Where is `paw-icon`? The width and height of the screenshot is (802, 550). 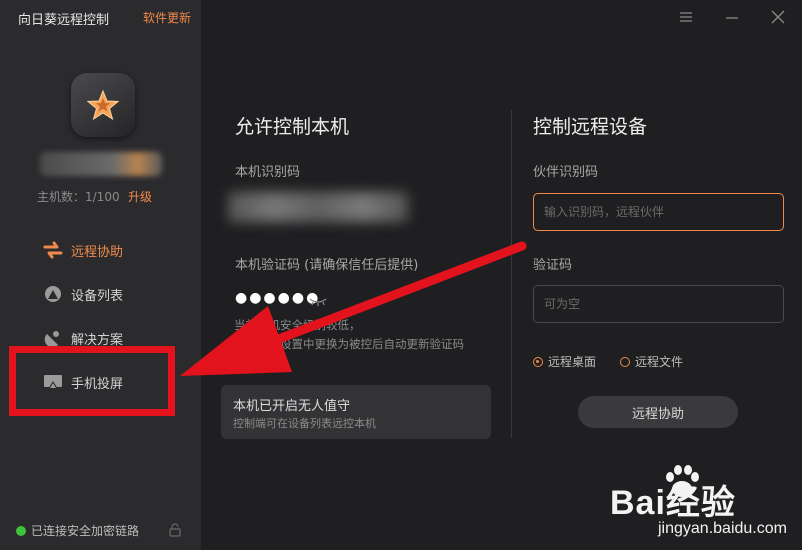 paw-icon is located at coordinates (682, 481).